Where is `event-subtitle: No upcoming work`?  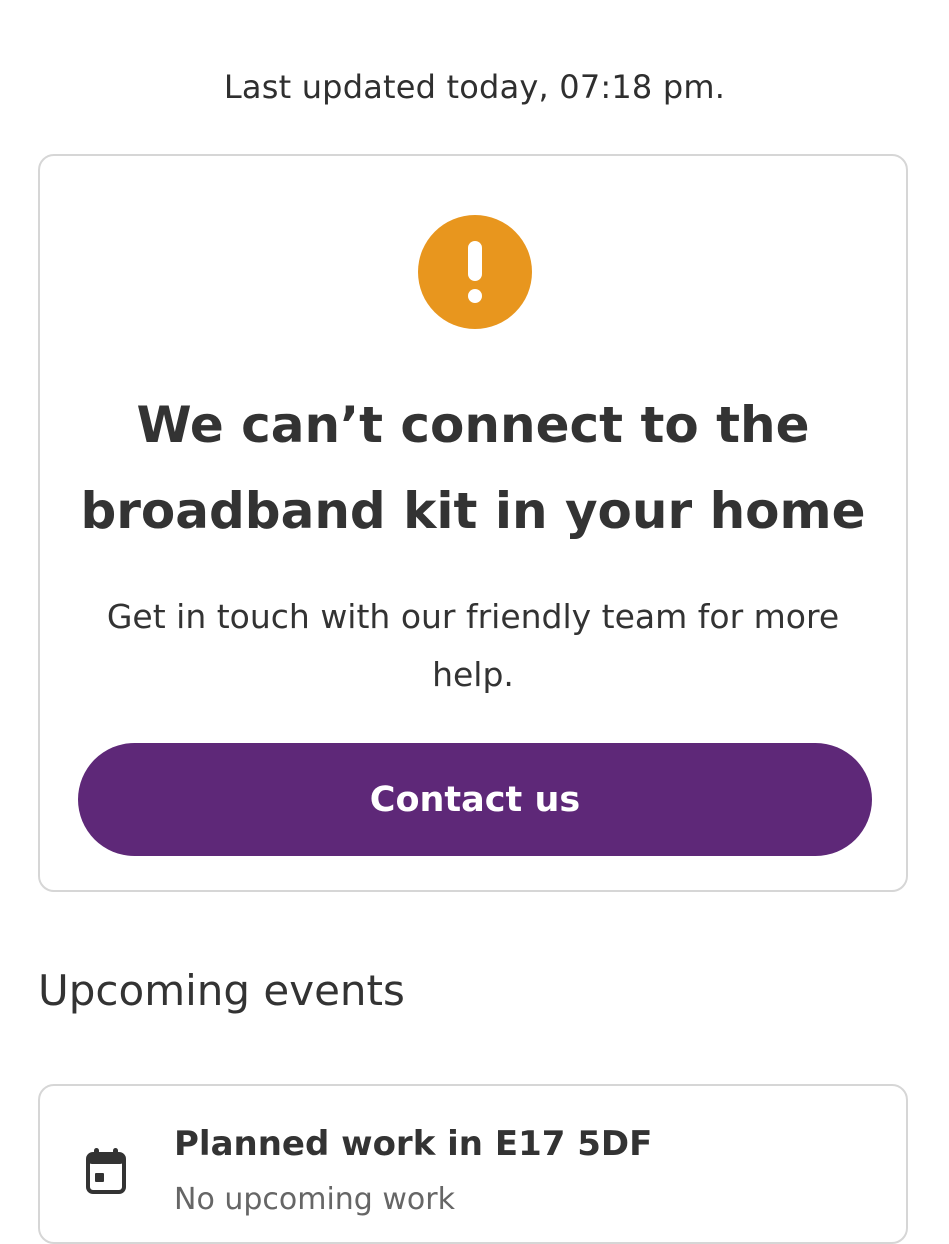 event-subtitle: No upcoming work is located at coordinates (314, 1199).